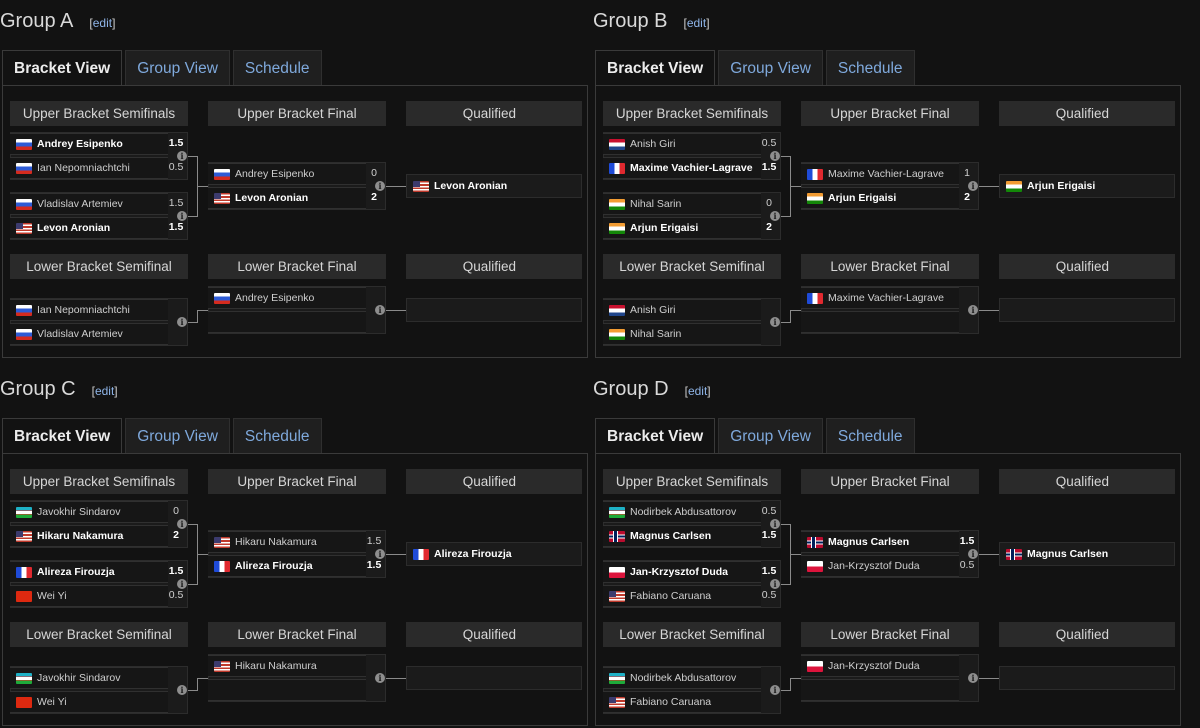 Image resolution: width=1200 pixels, height=728 pixels. What do you see at coordinates (222, 566) in the screenshot?
I see `flag-icon` at bounding box center [222, 566].